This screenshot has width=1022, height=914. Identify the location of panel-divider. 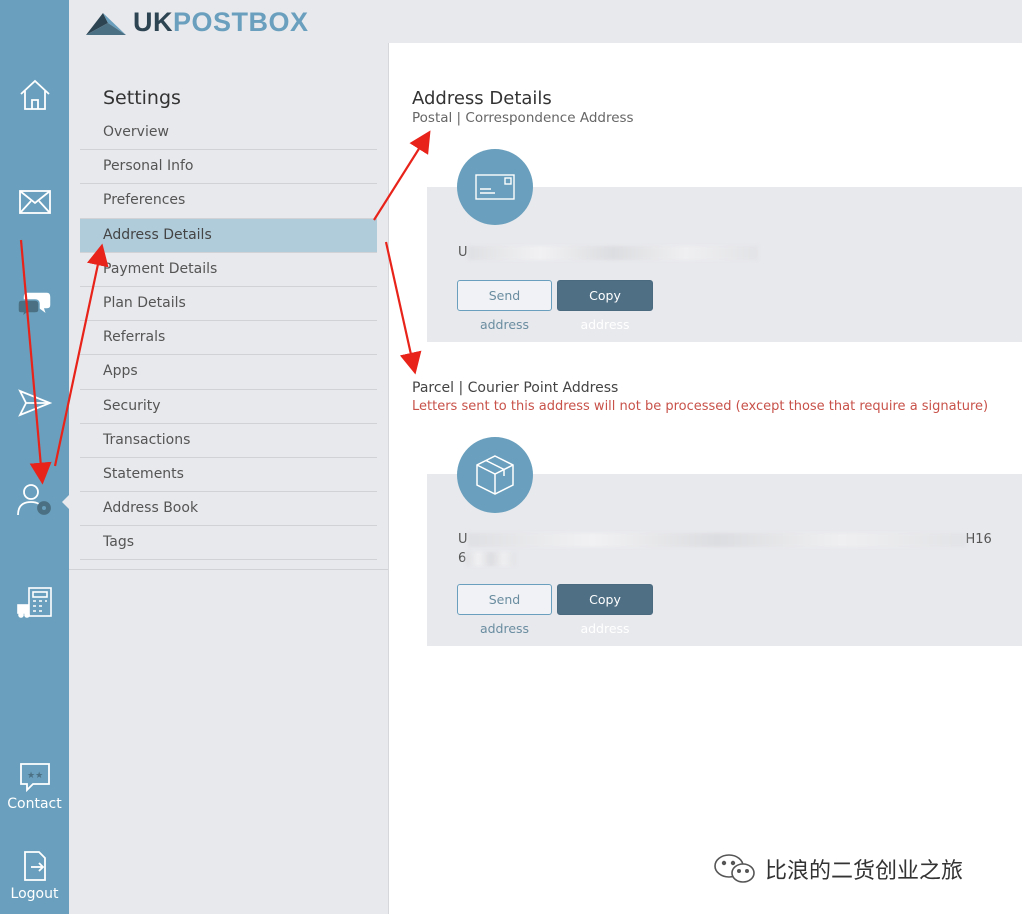
(228, 569).